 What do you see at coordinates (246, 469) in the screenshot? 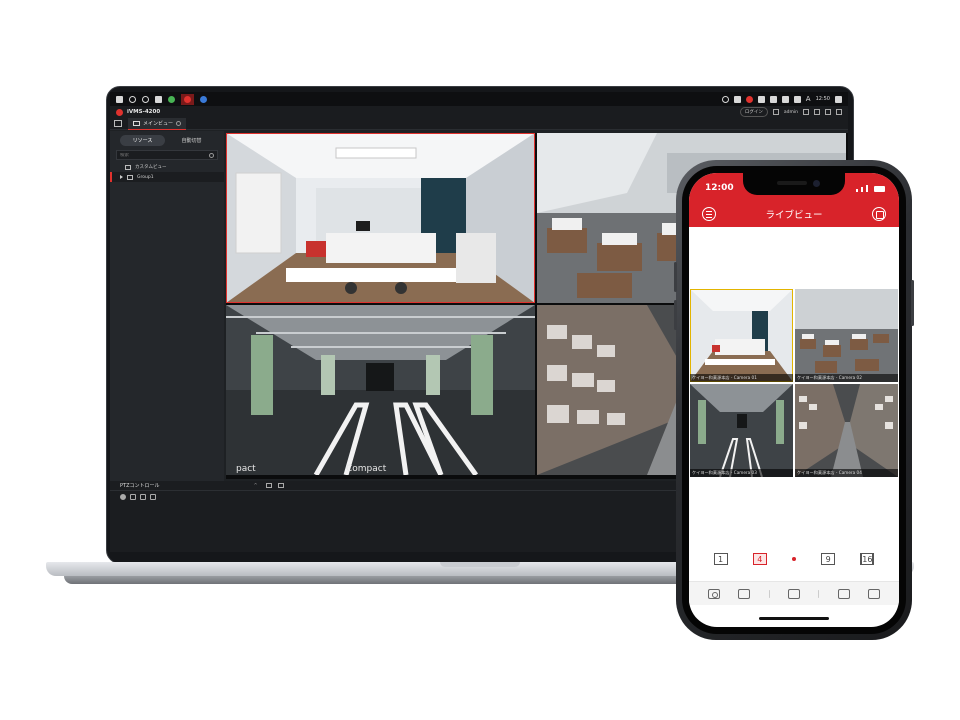
I see `svg-text: pact` at bounding box center [246, 469].